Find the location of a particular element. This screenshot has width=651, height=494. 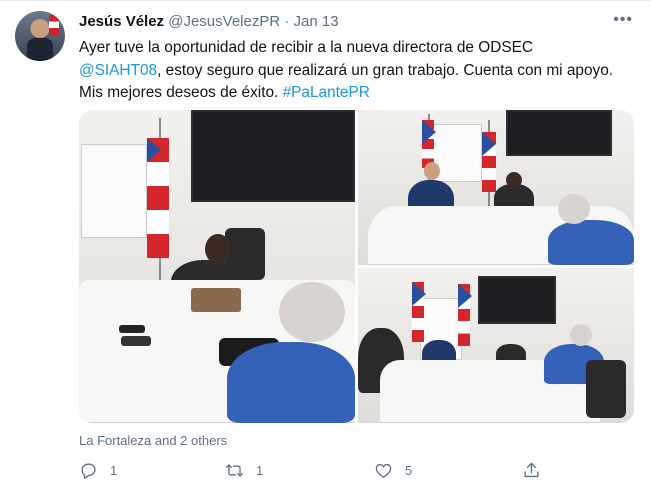

reply-button: 1 is located at coordinates (98, 470).